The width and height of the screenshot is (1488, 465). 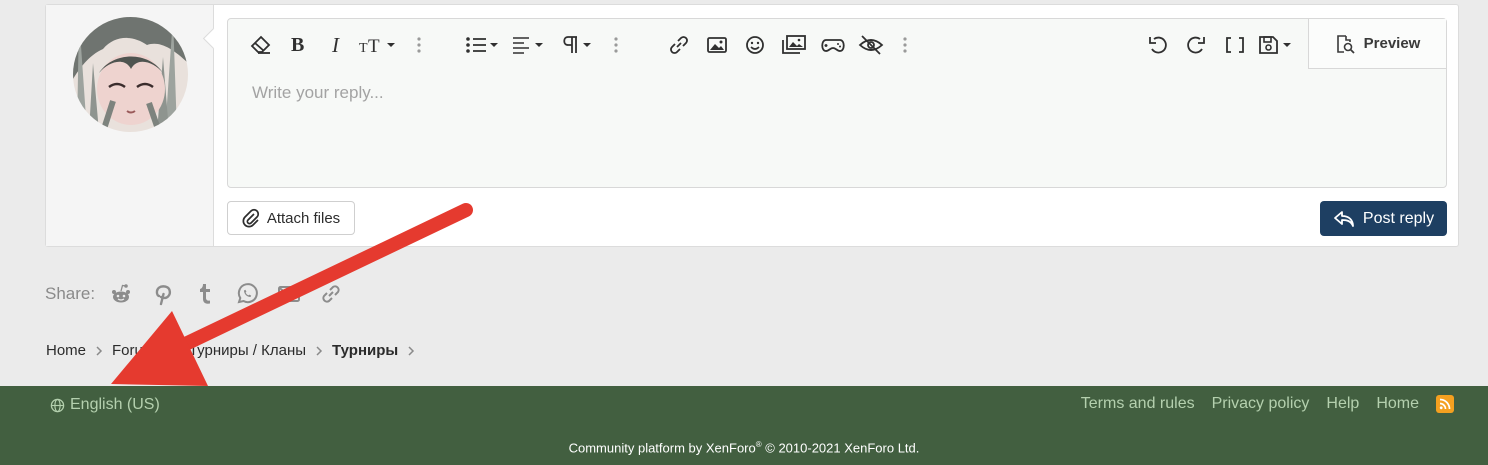 I want to click on copyright-pre: Community platform by XenForo, so click(x=662, y=448).